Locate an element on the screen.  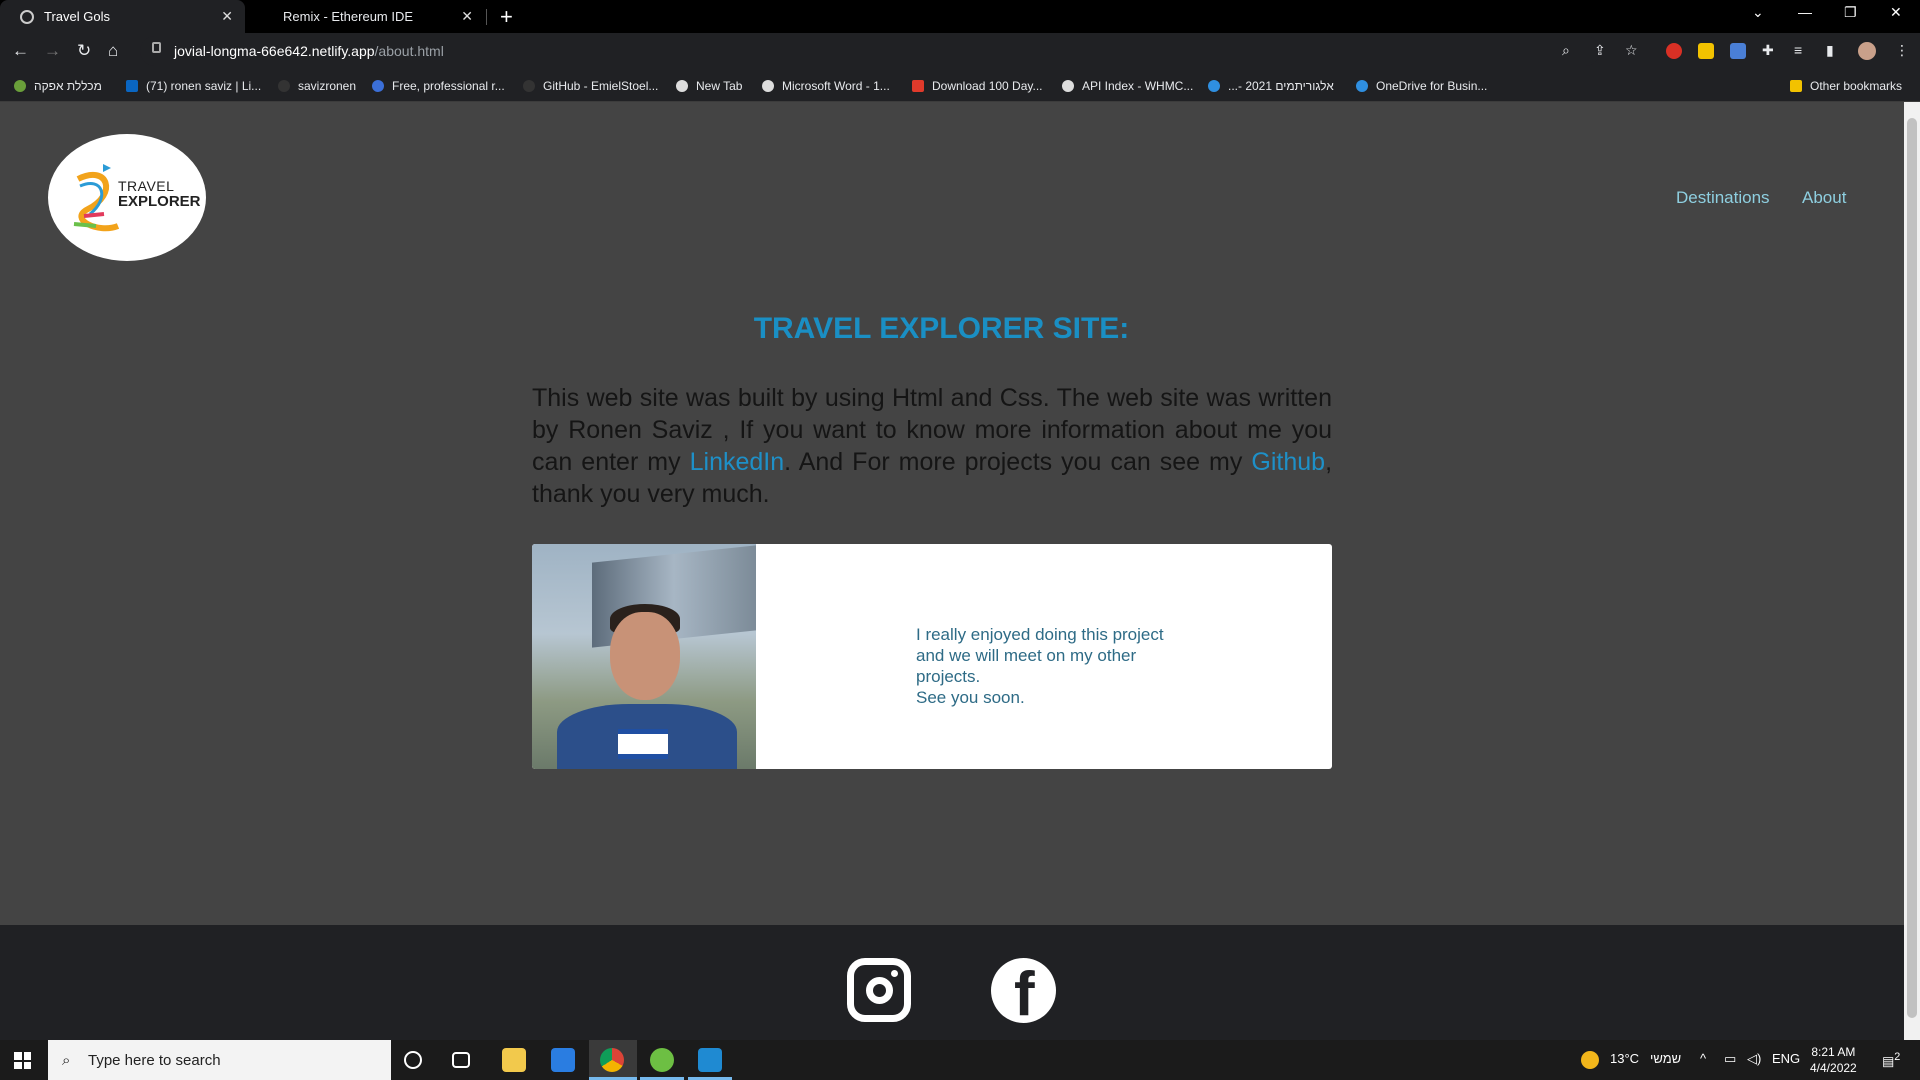
x-icon is located at coordinates (918, 86).